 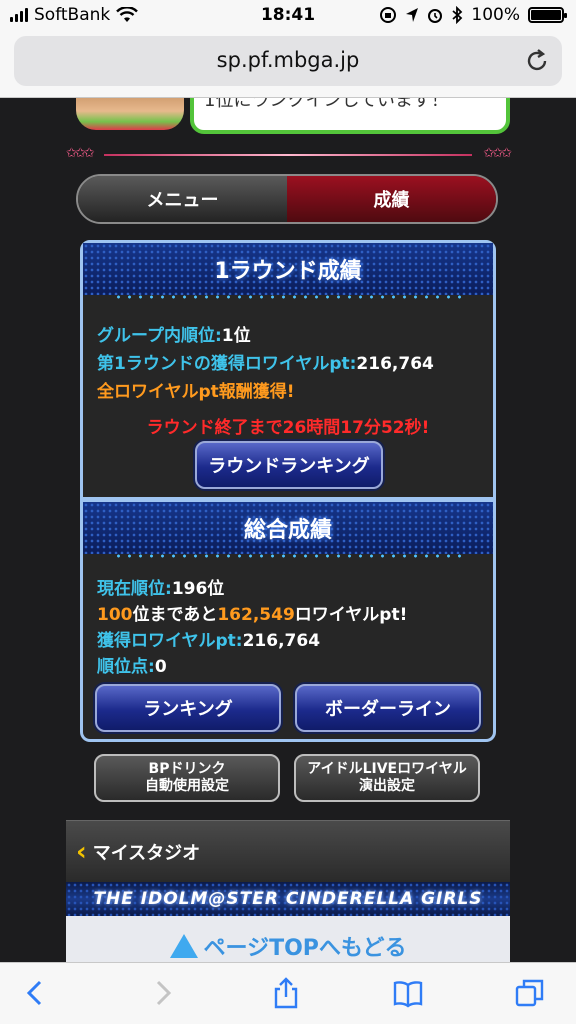 I want to click on rank-points-value: 0, so click(x=160, y=667).